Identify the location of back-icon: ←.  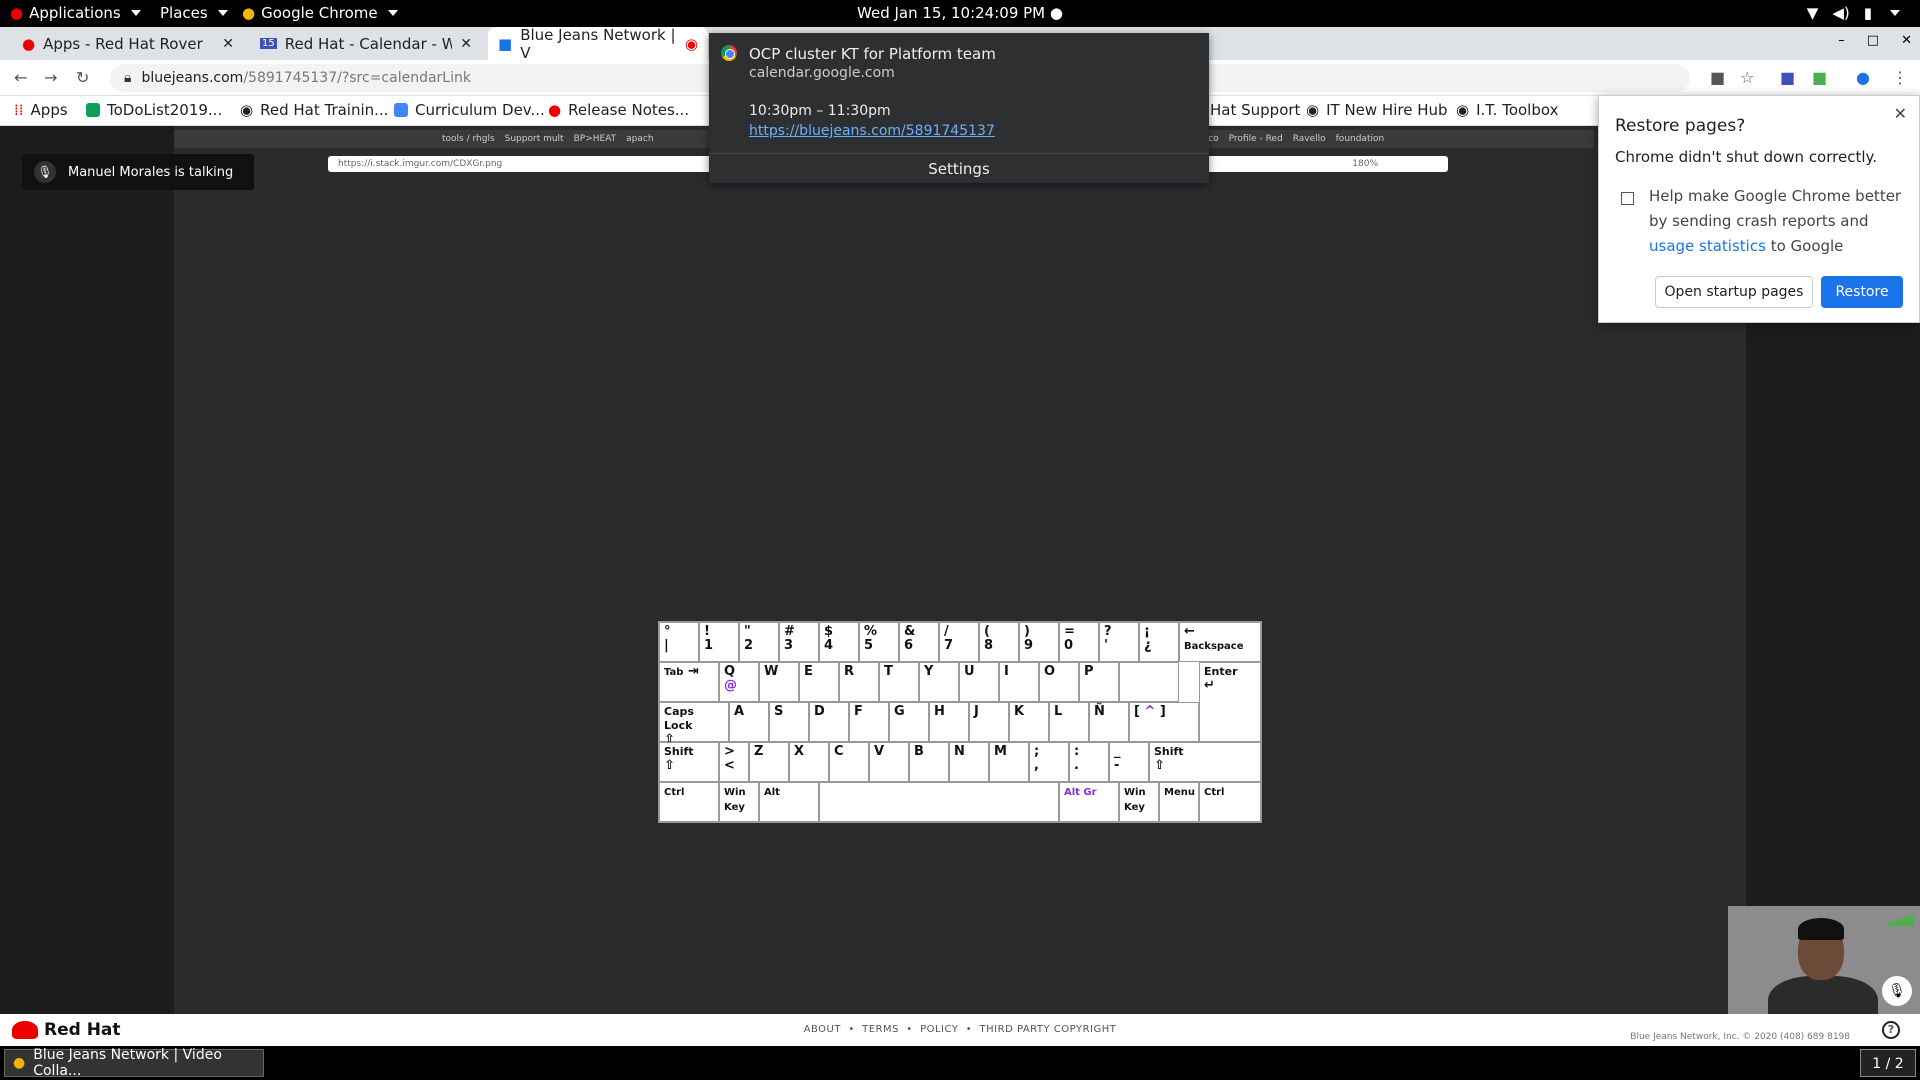
(20, 77).